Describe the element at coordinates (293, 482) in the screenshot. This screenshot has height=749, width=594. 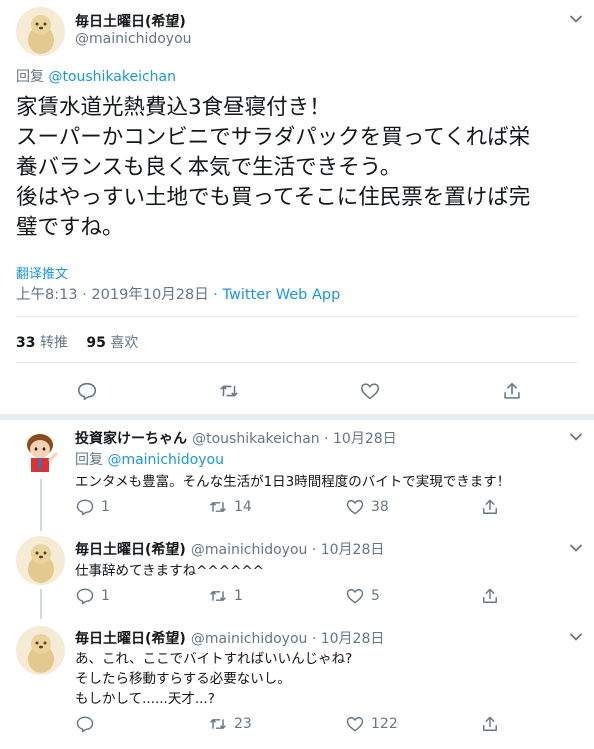
I see `reply-text: エンタメも豊富。そんな生活が1日3時間程度のバイトで実現できます！` at that location.